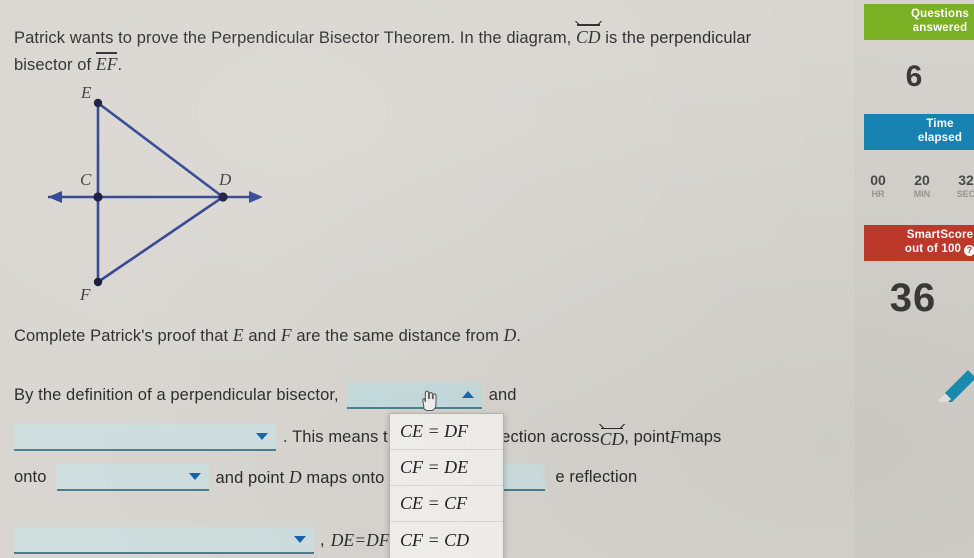  What do you see at coordinates (966, 180) in the screenshot?
I see `timer-seconds-number: 32` at bounding box center [966, 180].